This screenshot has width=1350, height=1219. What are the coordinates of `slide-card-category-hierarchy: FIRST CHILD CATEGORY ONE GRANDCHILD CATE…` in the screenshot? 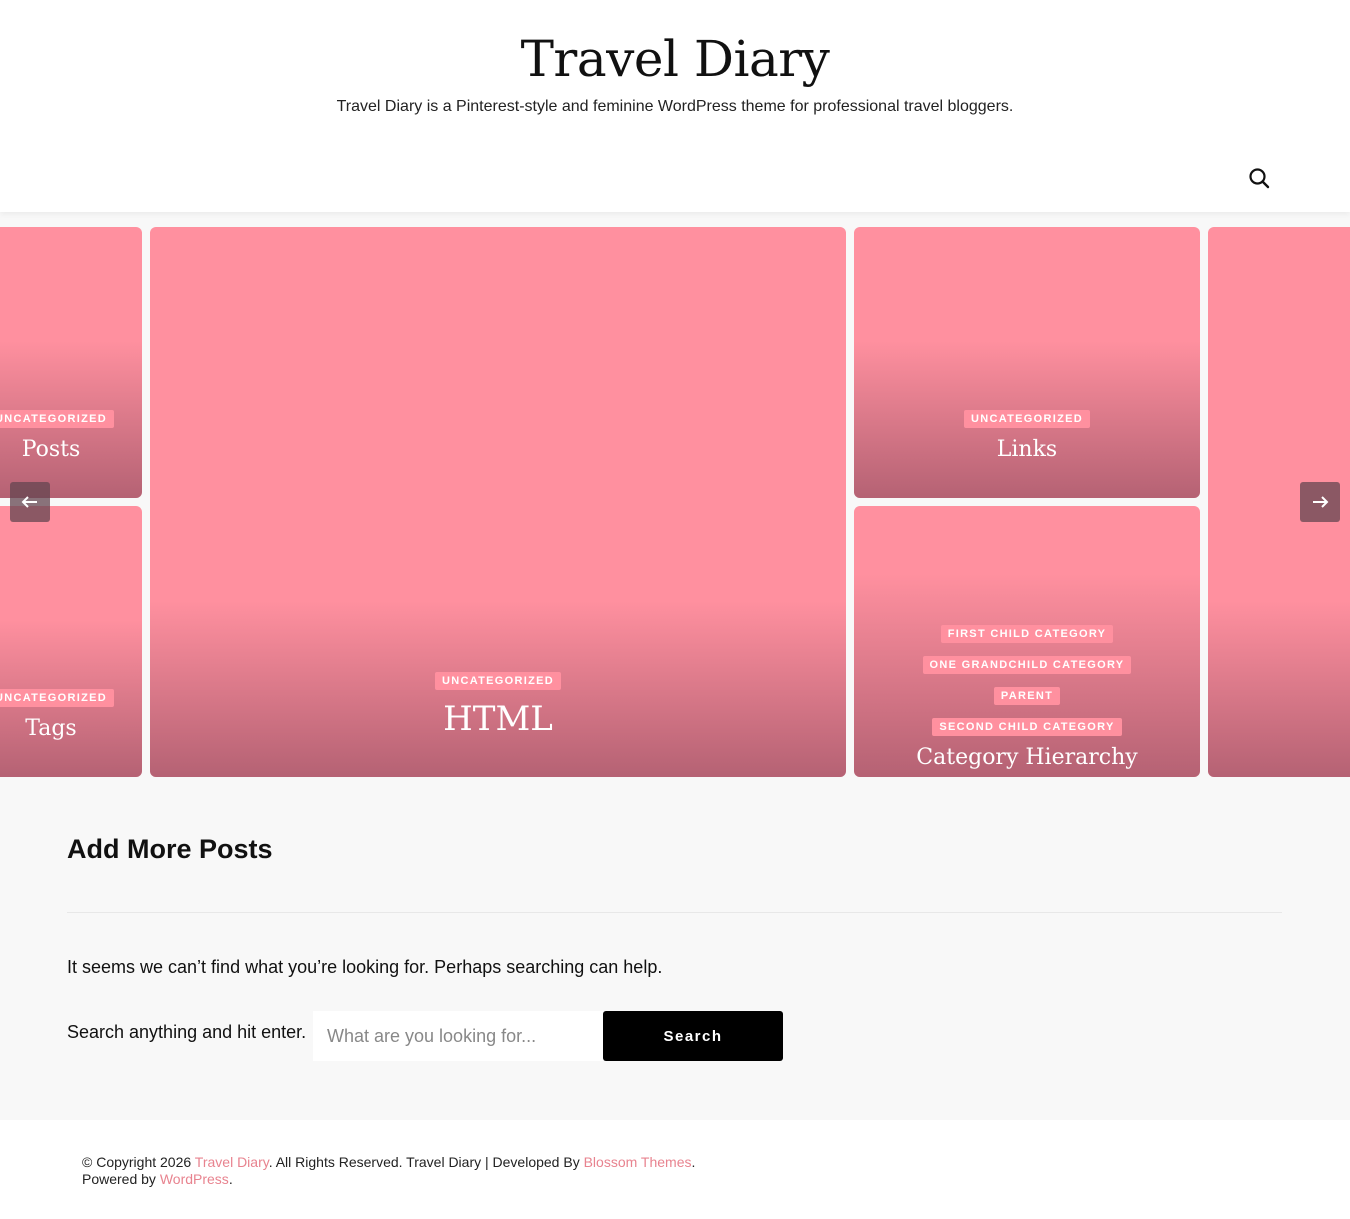 It's located at (1027, 641).